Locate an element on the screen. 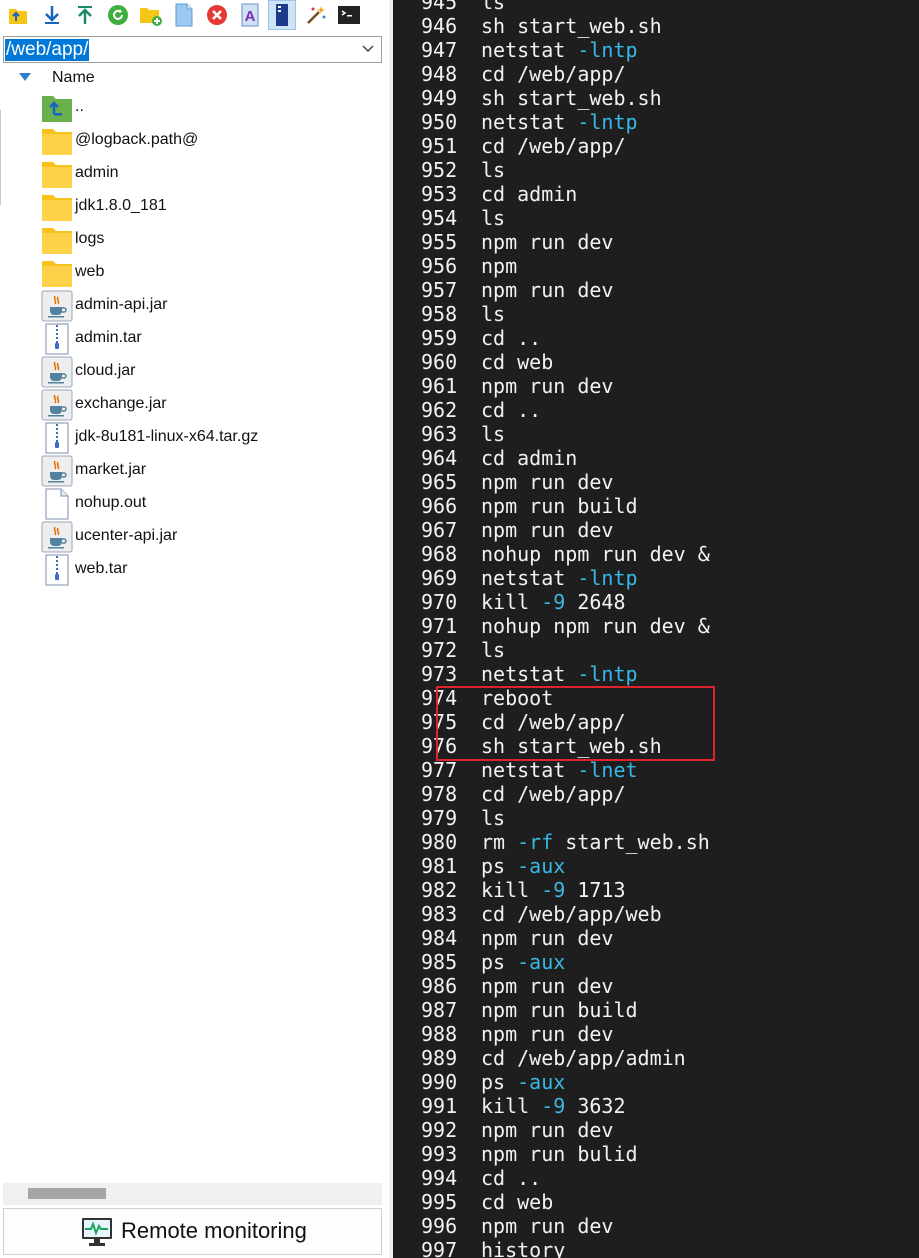 The width and height of the screenshot is (919, 1258). history-number: 950 is located at coordinates (439, 122).